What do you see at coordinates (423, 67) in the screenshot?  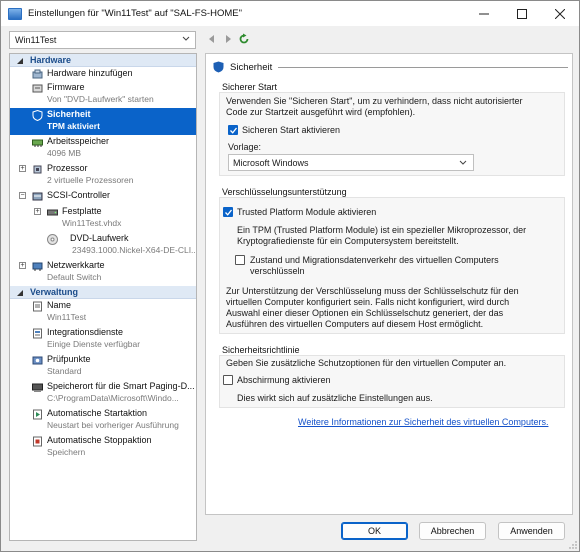 I see `header-divider` at bounding box center [423, 67].